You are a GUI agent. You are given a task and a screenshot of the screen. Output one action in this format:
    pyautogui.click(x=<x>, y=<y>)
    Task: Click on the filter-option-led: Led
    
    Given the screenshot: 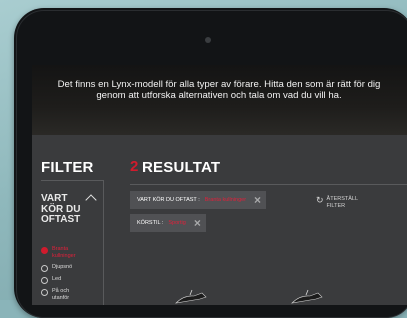 What is the action you would take?
    pyautogui.click(x=59, y=280)
    